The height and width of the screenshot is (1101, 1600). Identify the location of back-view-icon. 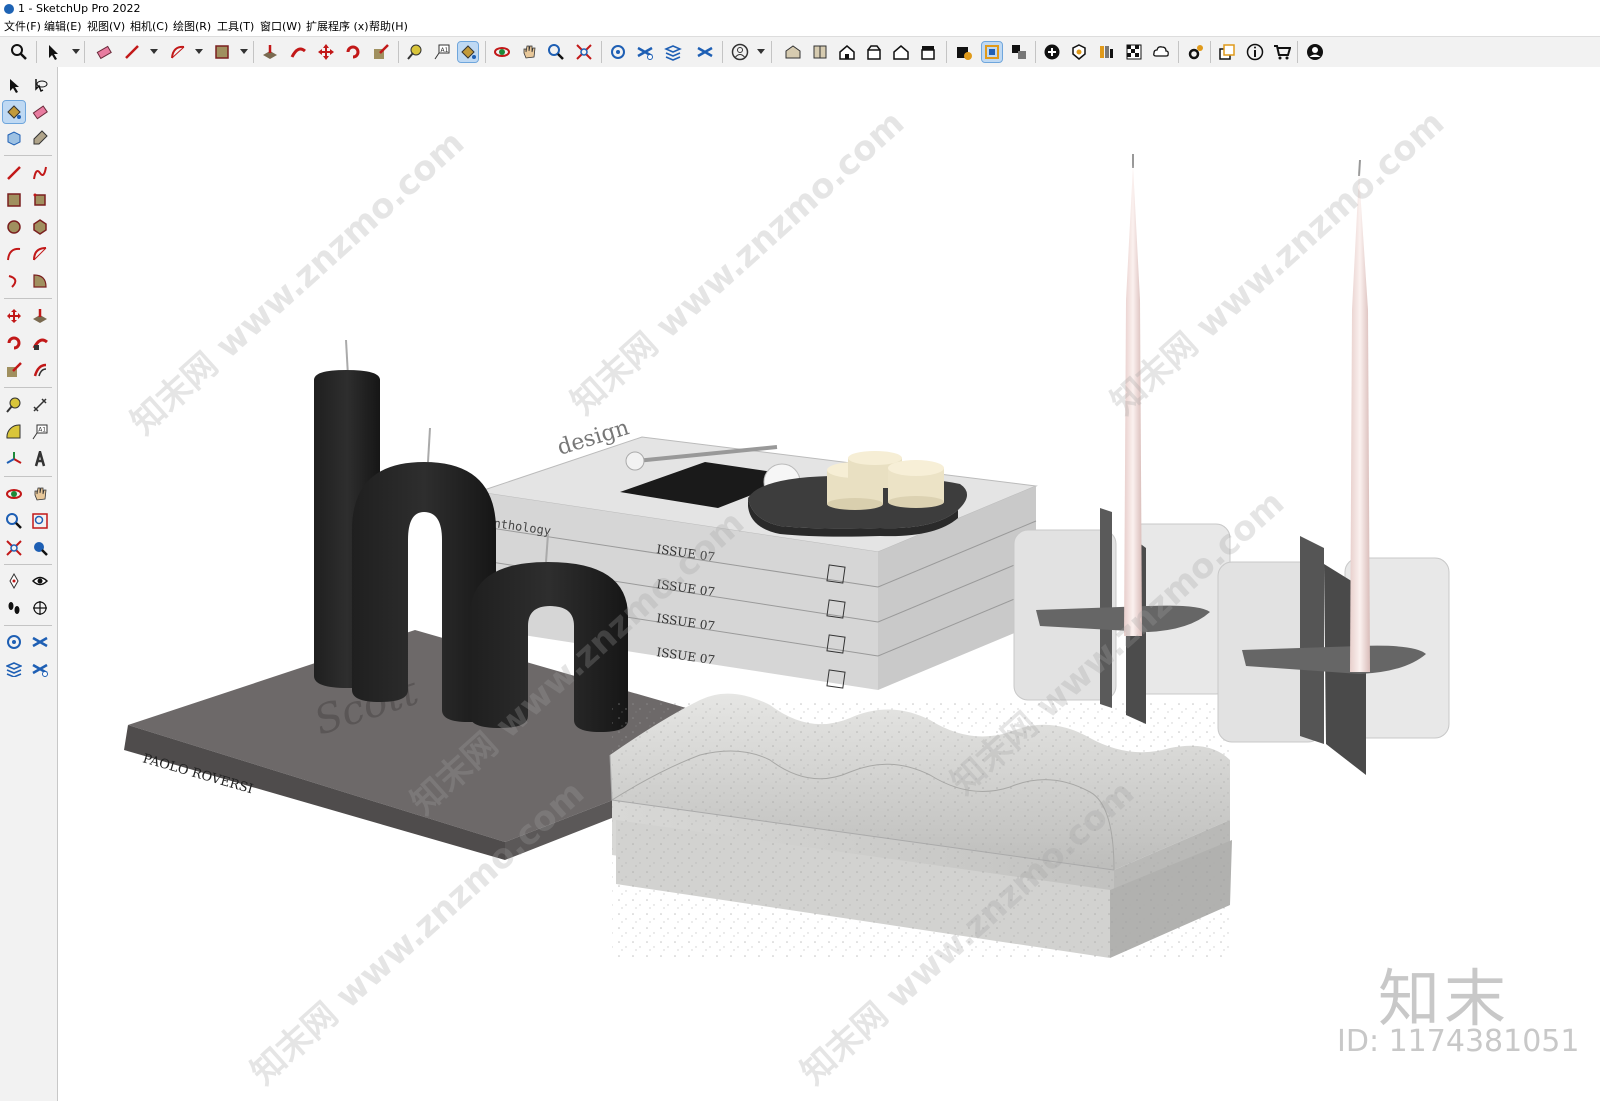
(901, 52).